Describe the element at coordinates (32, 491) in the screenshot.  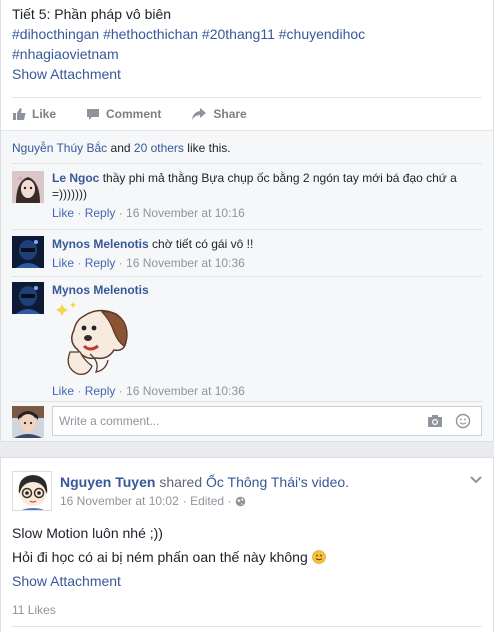
I see `author-avatar` at that location.